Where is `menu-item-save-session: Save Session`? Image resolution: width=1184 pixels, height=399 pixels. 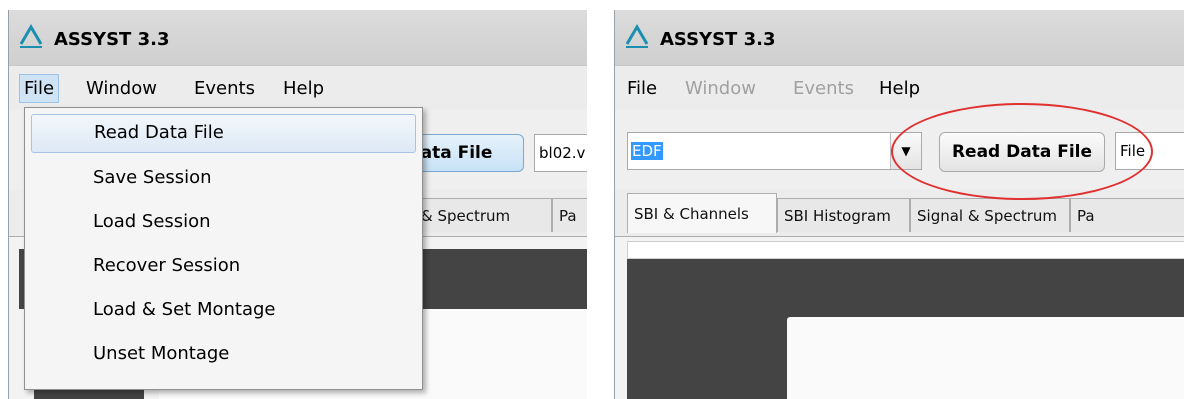
menu-item-save-session: Save Session is located at coordinates (223, 177).